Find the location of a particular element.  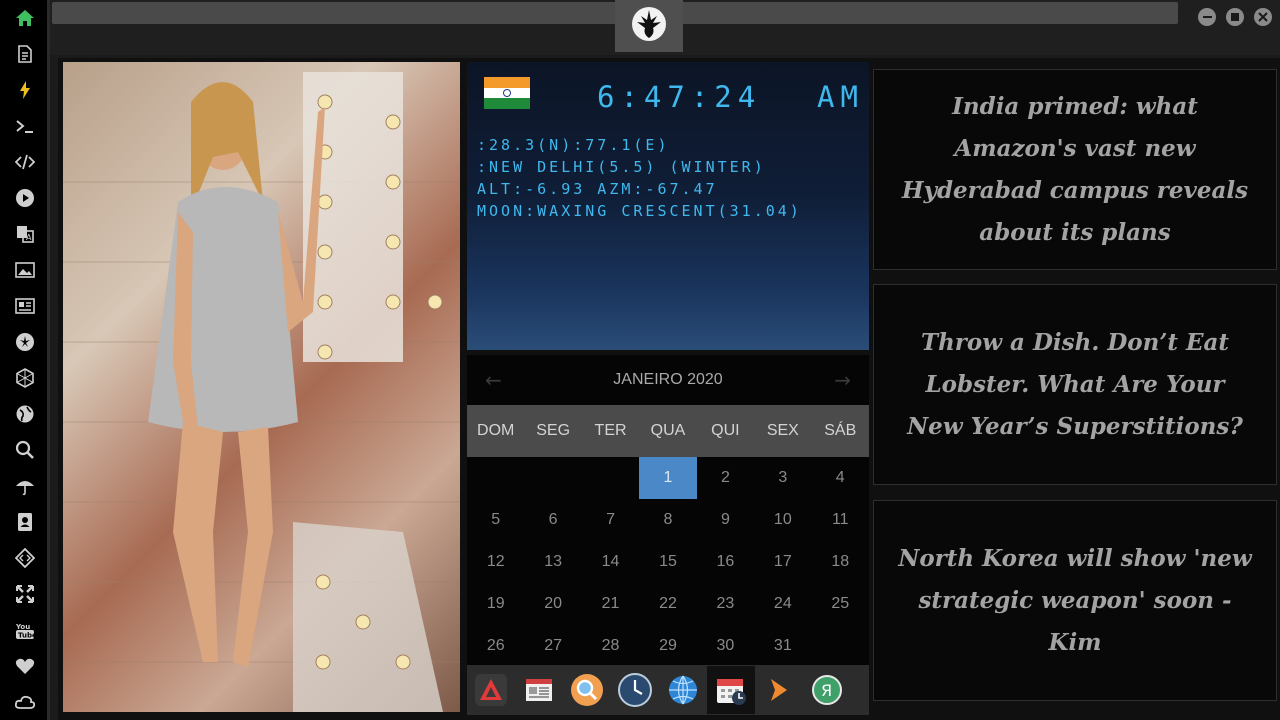

search-icon is located at coordinates (24, 449).